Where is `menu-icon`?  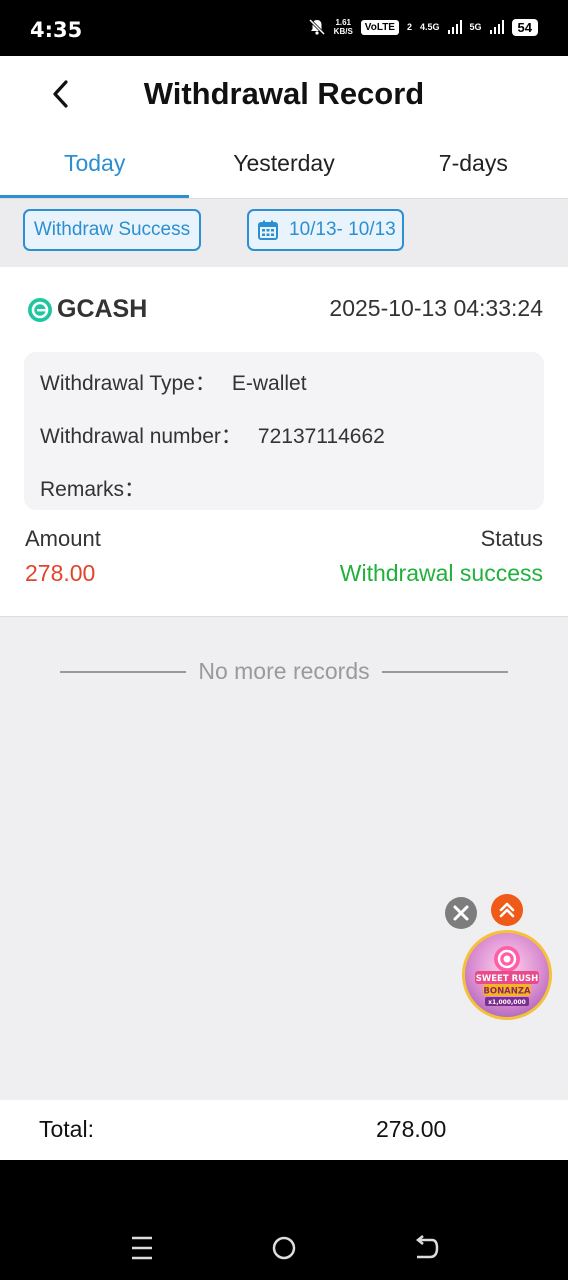 menu-icon is located at coordinates (142, 1248).